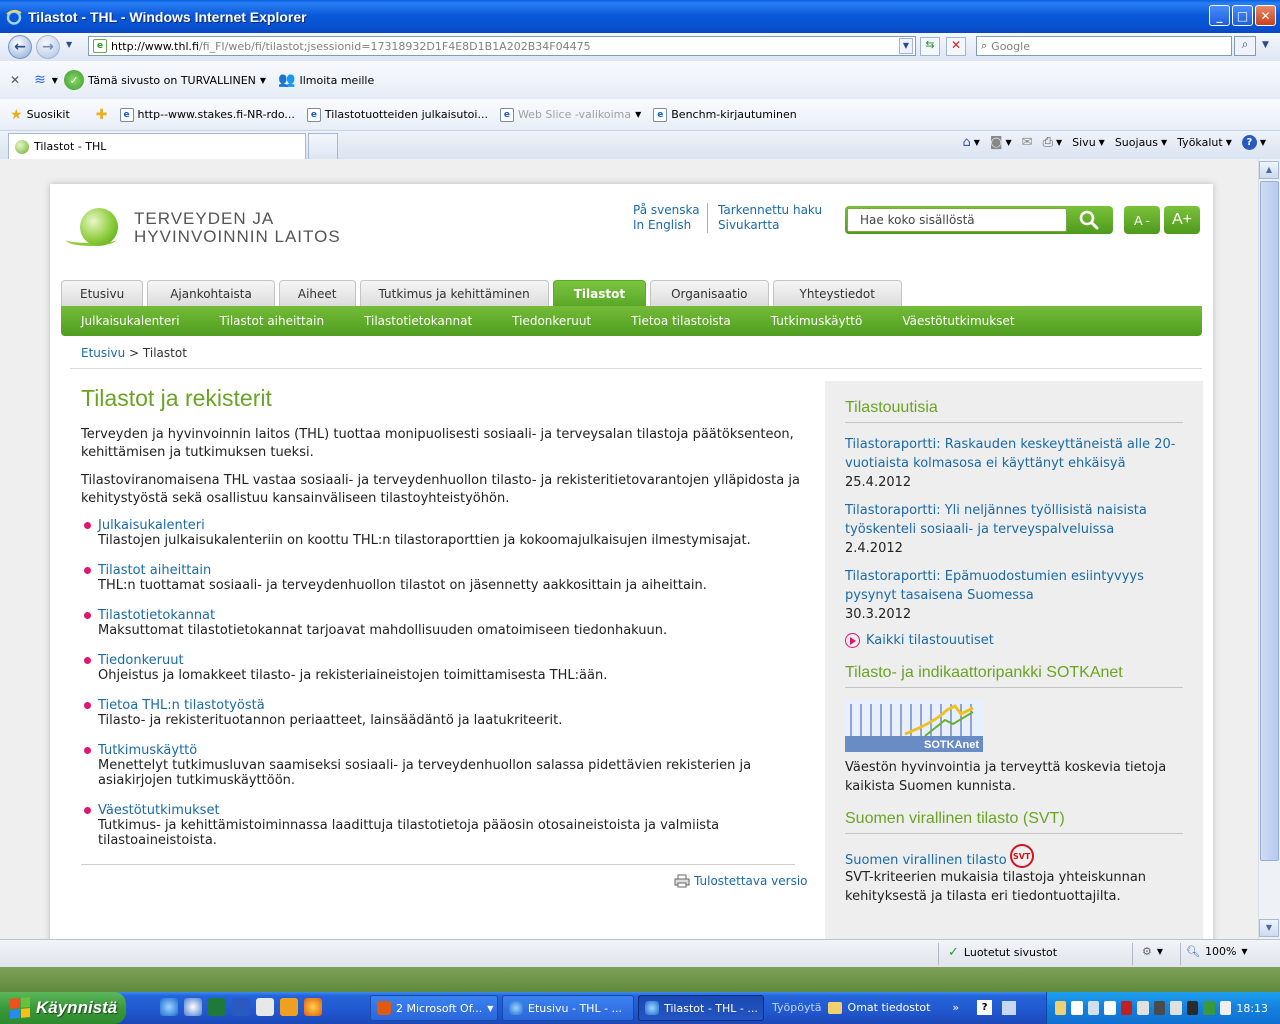  Describe the element at coordinates (957, 220) in the screenshot. I see `site-search-input: Hae koko sisällöstä` at that location.